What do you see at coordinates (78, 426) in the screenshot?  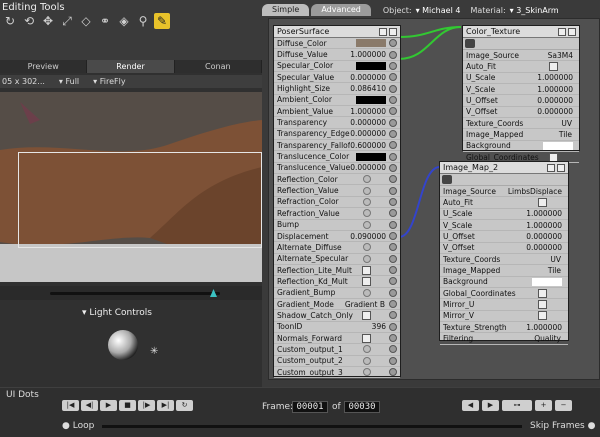 I see `loop-label: ● Loop` at bounding box center [78, 426].